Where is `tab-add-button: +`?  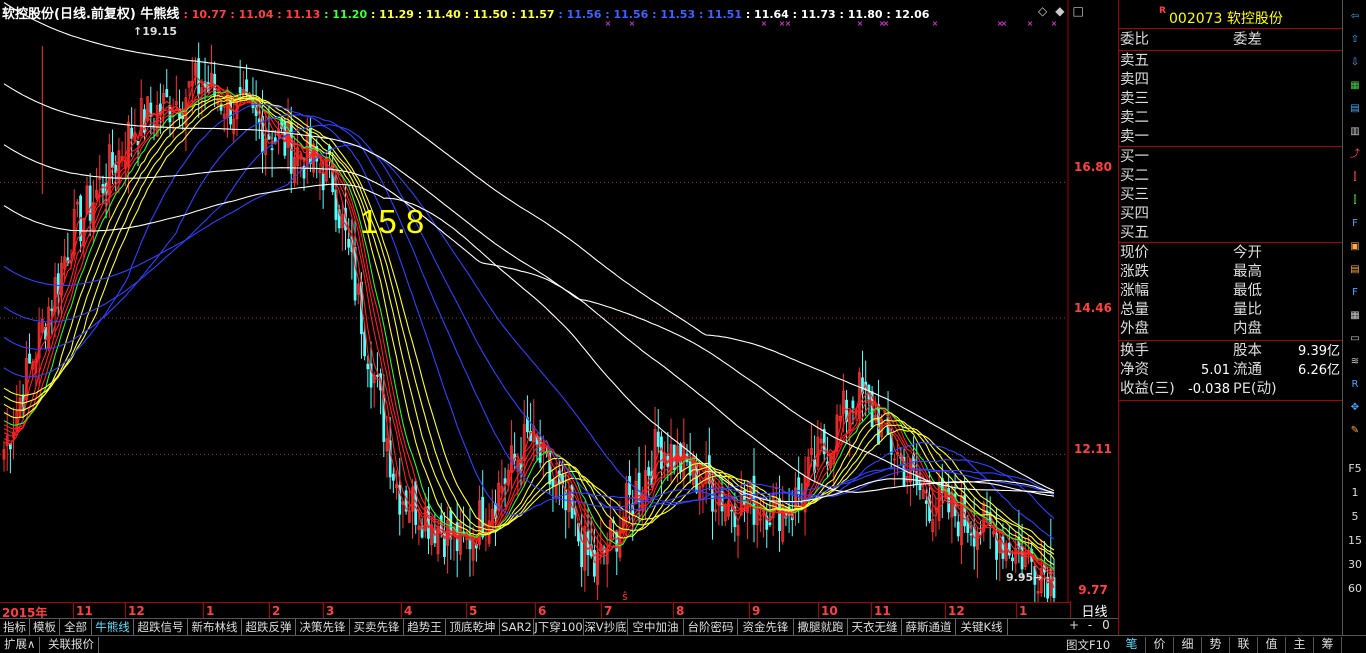
tab-add-button: + is located at coordinates (1074, 625).